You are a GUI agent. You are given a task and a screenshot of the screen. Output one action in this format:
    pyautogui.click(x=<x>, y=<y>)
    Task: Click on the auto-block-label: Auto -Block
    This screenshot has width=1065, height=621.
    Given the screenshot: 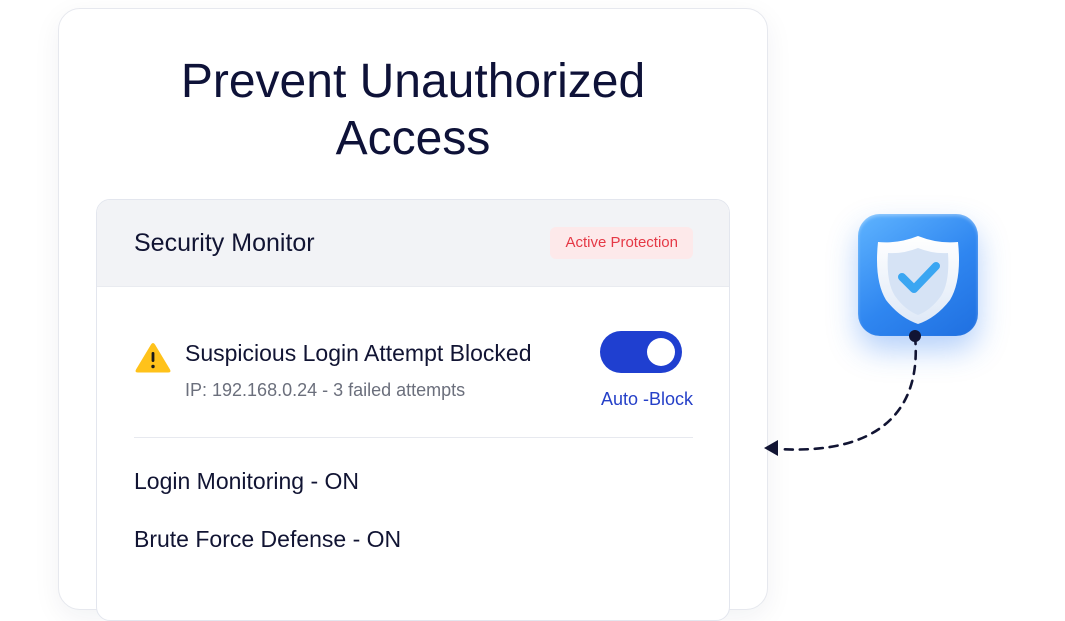 What is the action you would take?
    pyautogui.click(x=646, y=399)
    